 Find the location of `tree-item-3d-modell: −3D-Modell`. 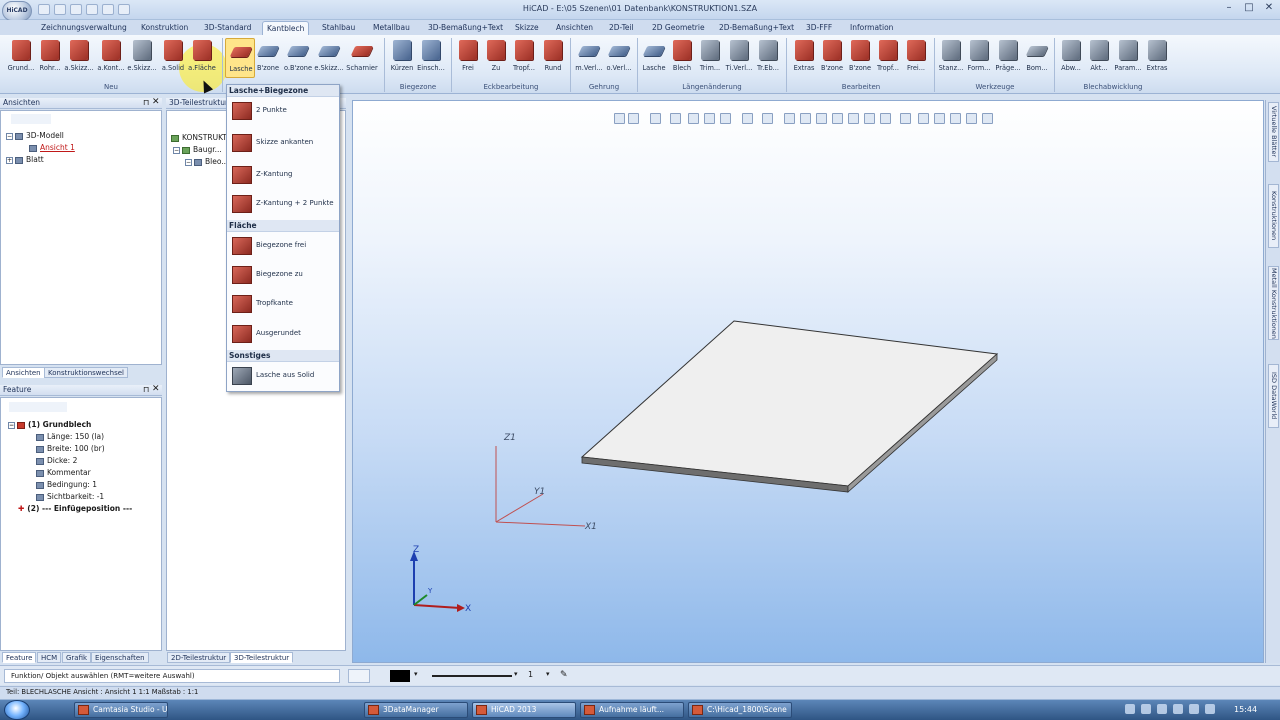

tree-item-3d-modell: −3D-Modell is located at coordinates (35, 135).